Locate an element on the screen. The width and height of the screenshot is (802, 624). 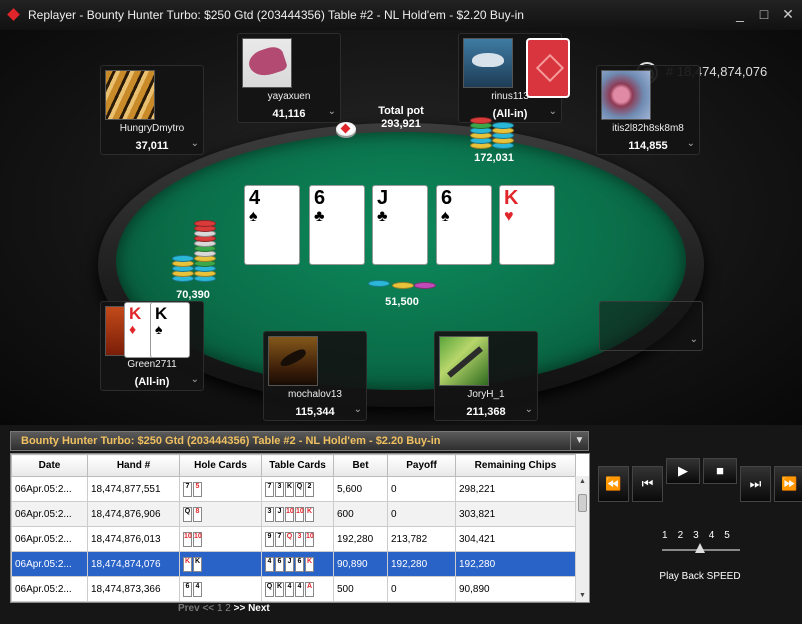
seat-mochalov13: mochalov13 115,344 ⌄ is located at coordinates (315, 376).